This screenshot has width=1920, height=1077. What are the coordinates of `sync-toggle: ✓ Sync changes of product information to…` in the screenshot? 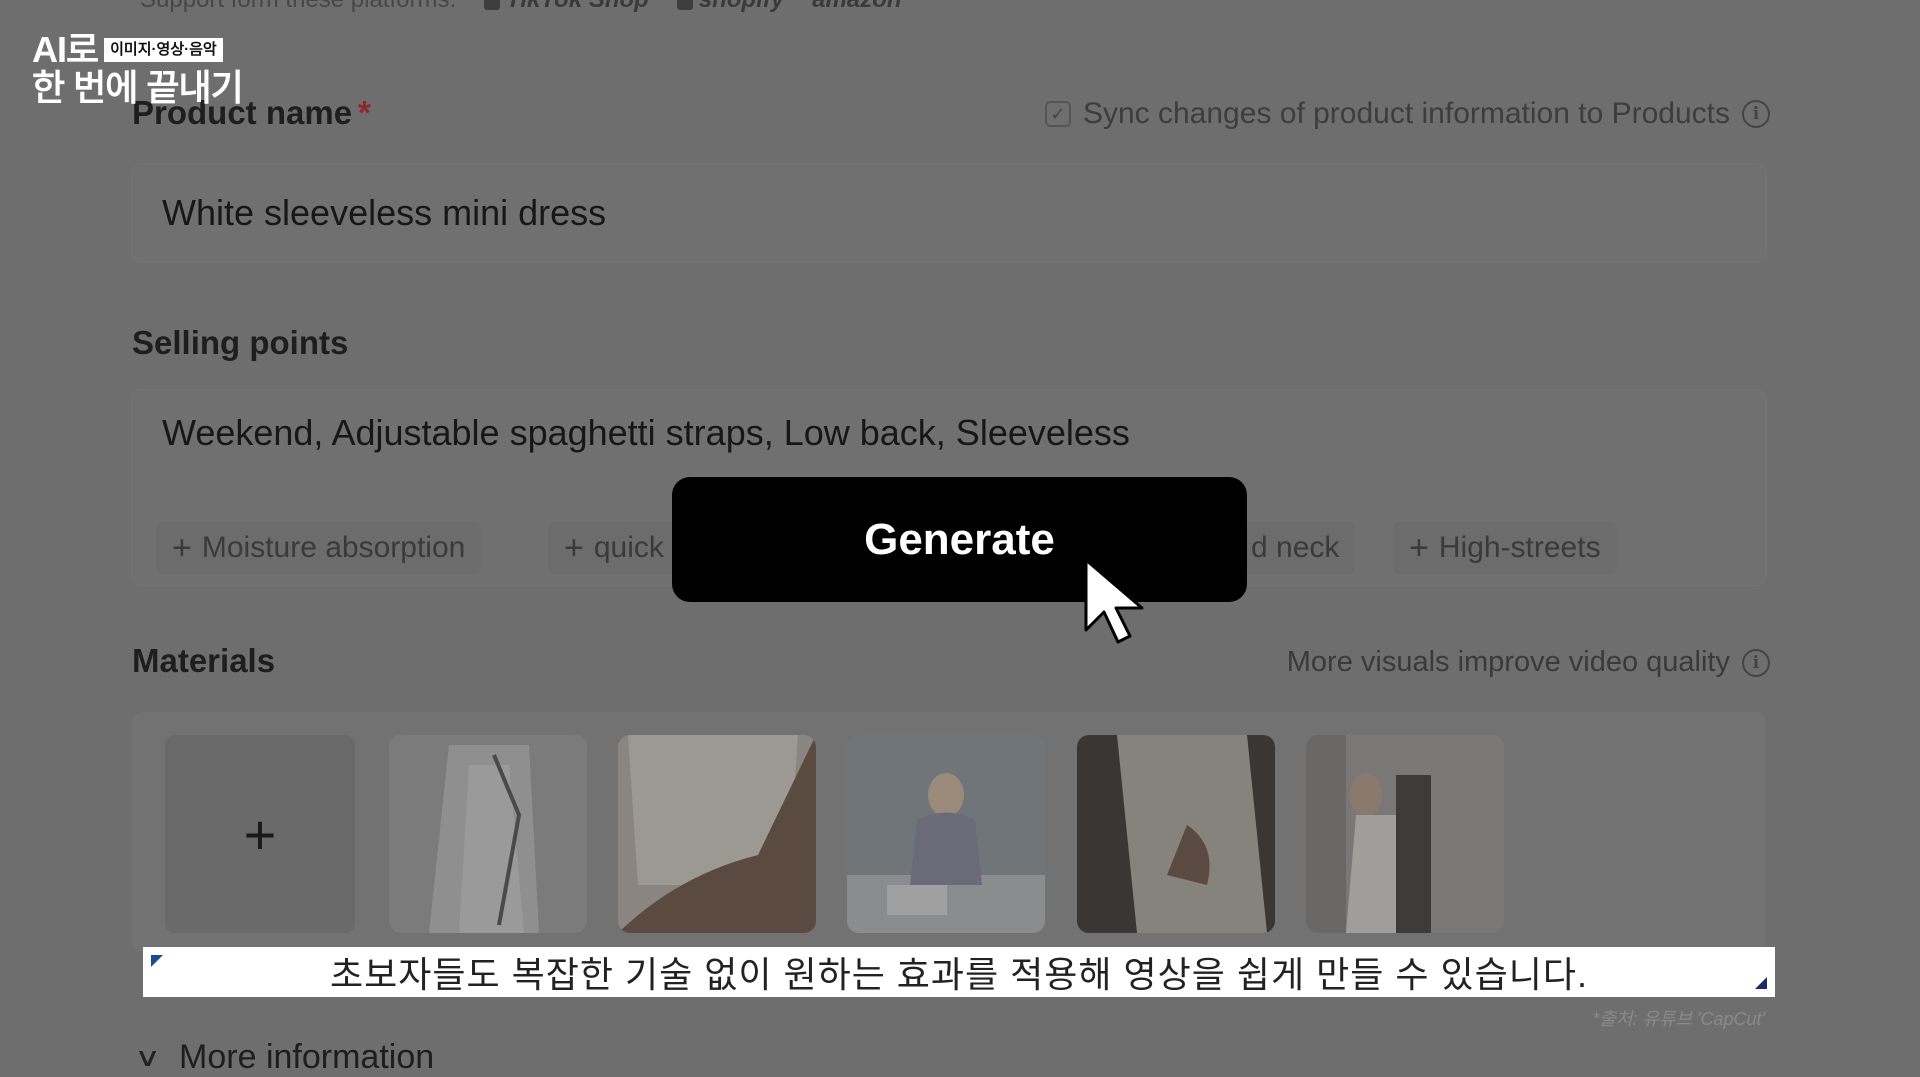 It's located at (1407, 114).